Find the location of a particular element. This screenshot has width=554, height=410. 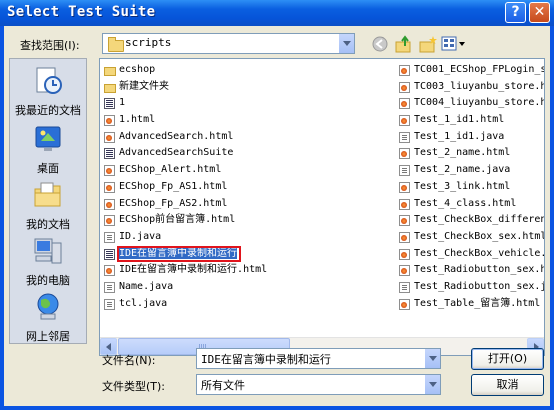

file-item: Test_1_id1.java is located at coordinates (471, 137).